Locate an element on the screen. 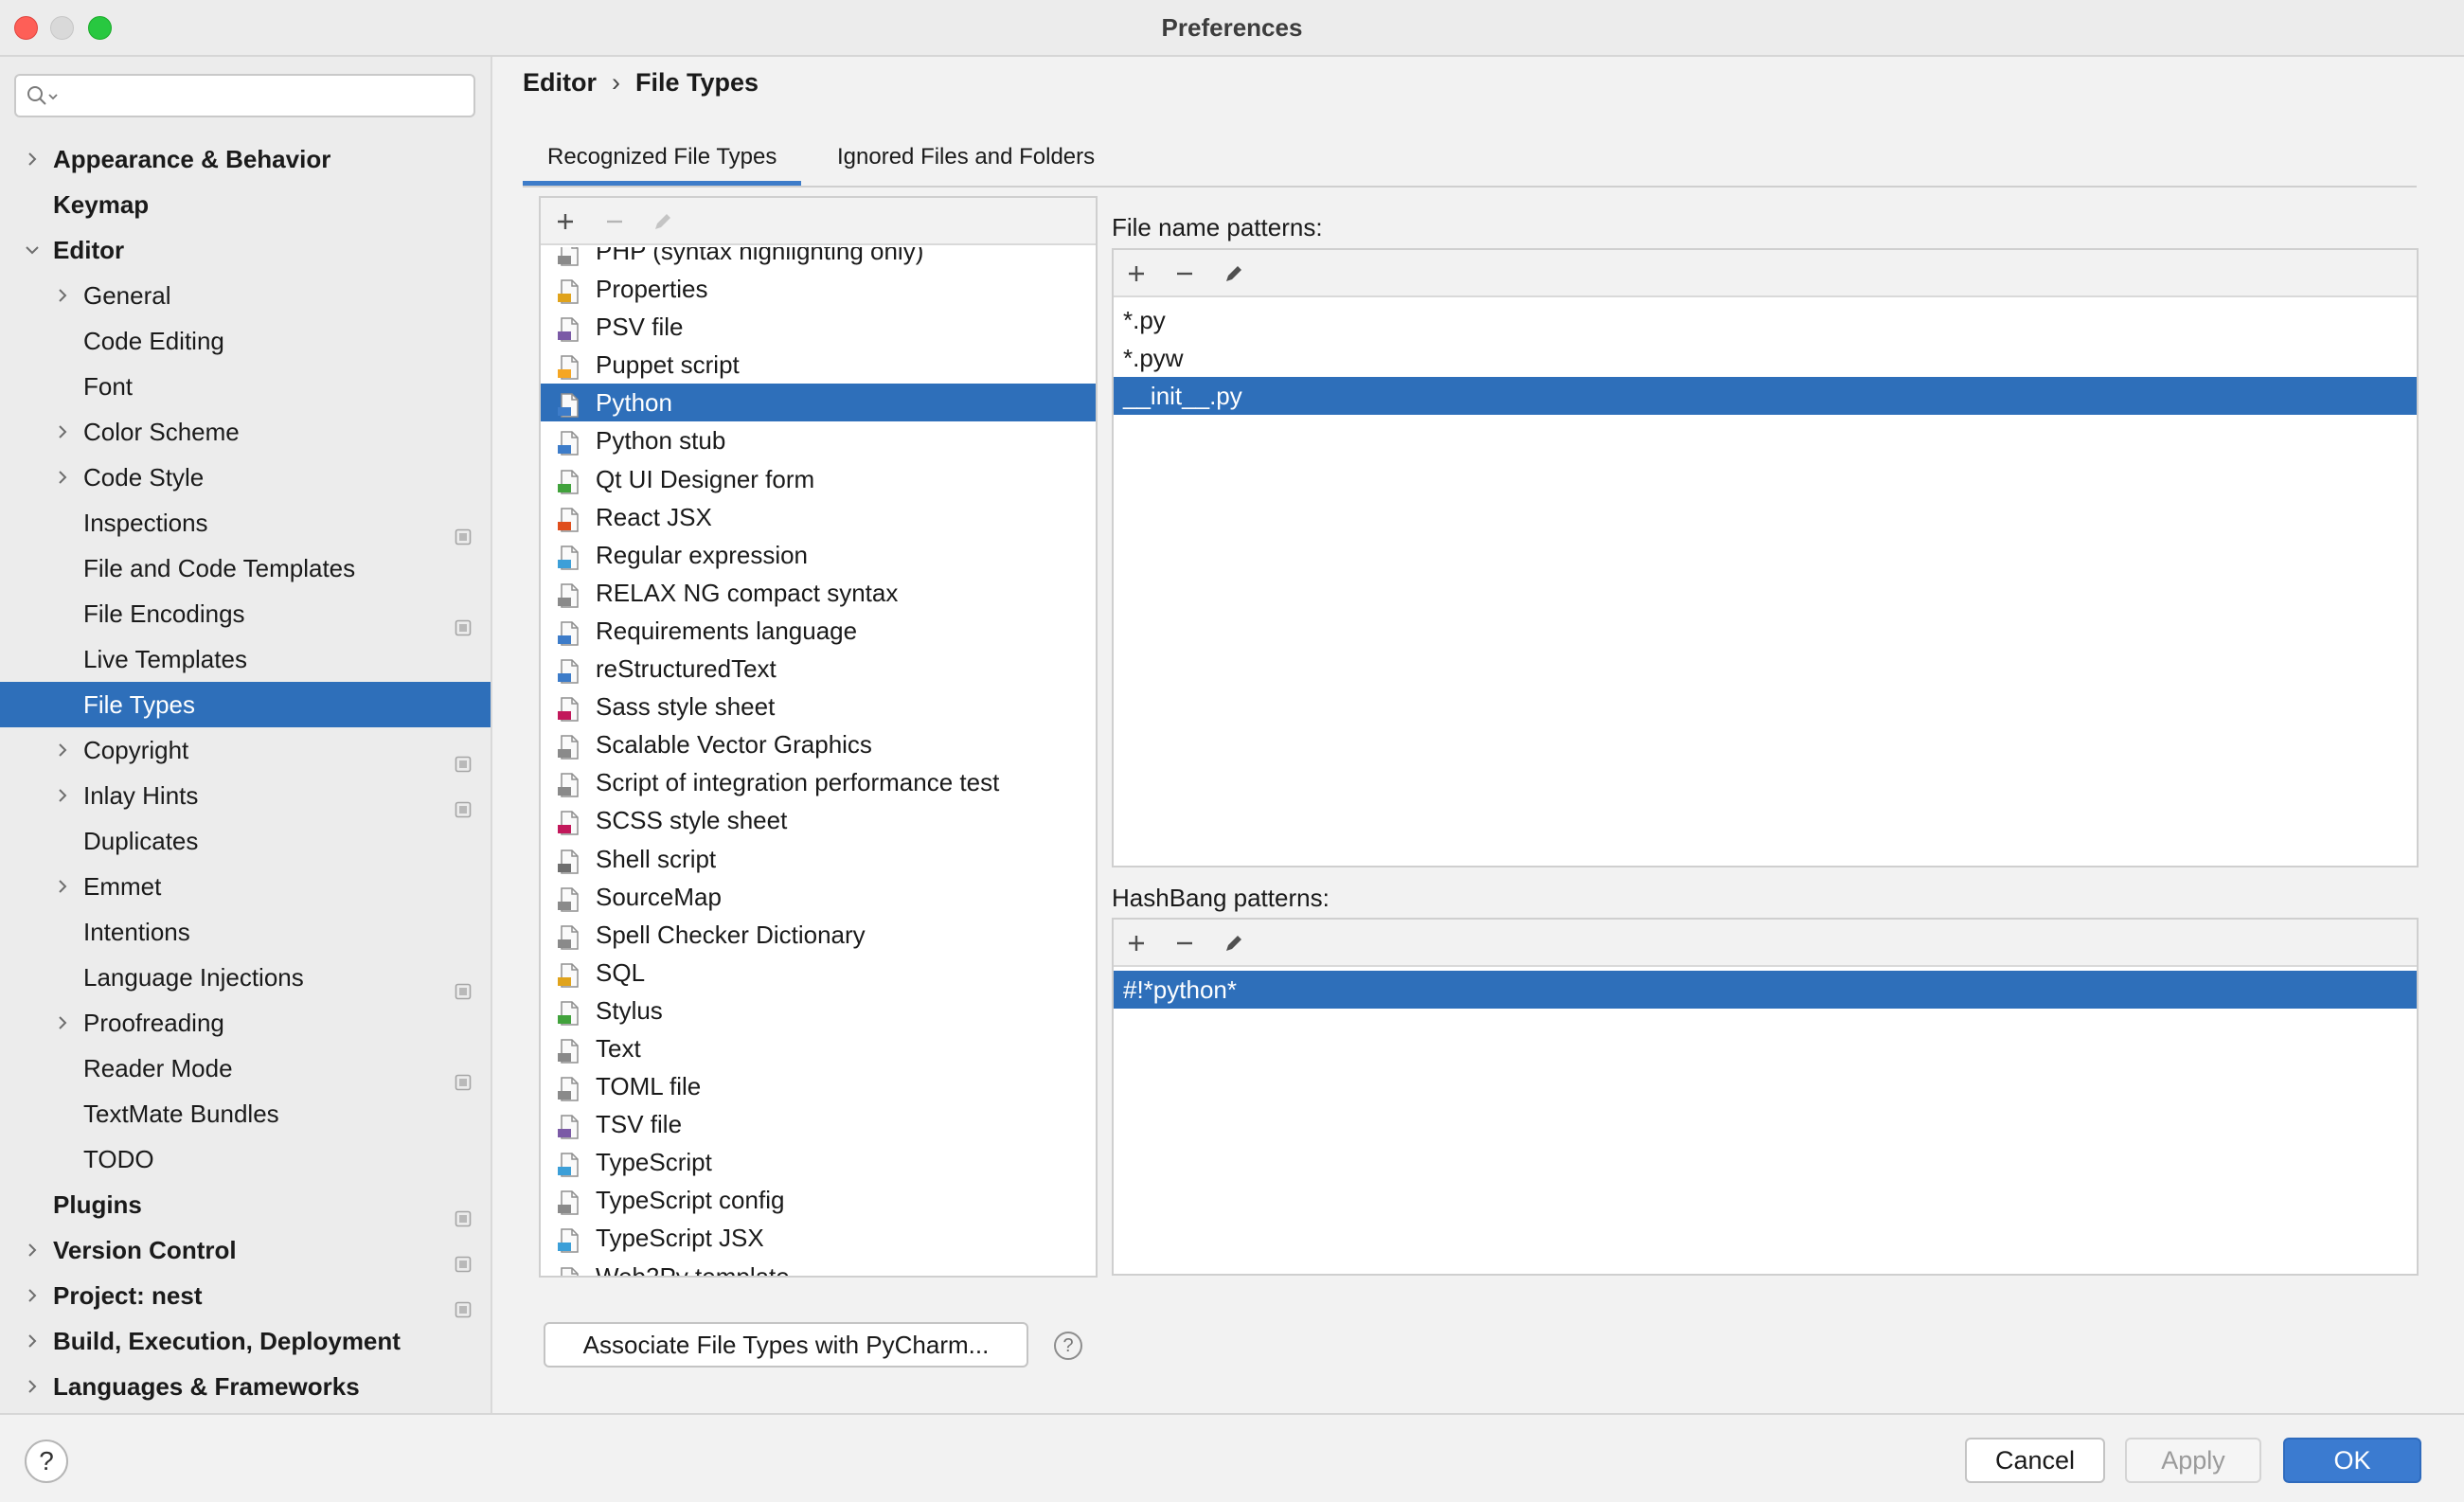  chevron-down-icon is located at coordinates (32, 250).